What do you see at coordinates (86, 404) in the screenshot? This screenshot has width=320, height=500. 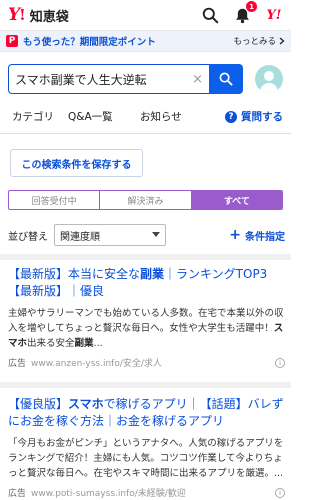 I see `ad-title-bold: スマホ` at bounding box center [86, 404].